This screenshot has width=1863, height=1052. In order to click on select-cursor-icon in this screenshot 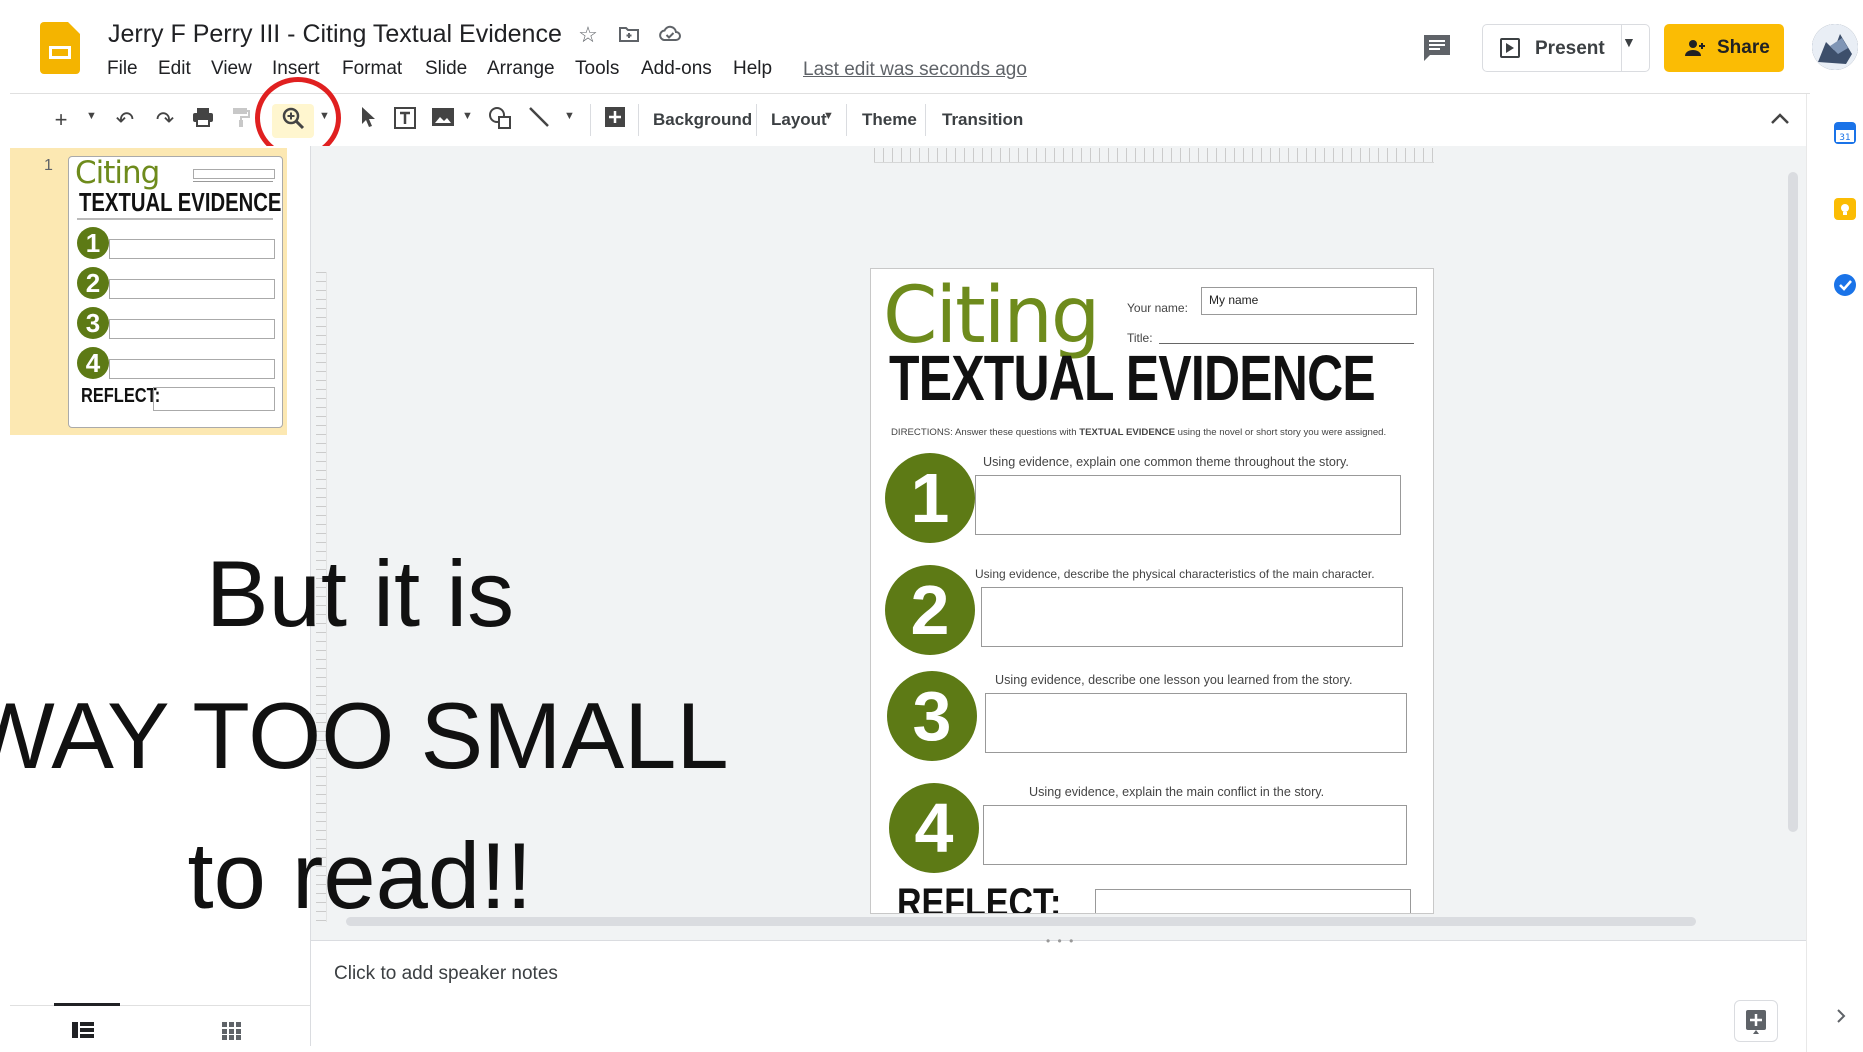, I will do `click(368, 120)`.